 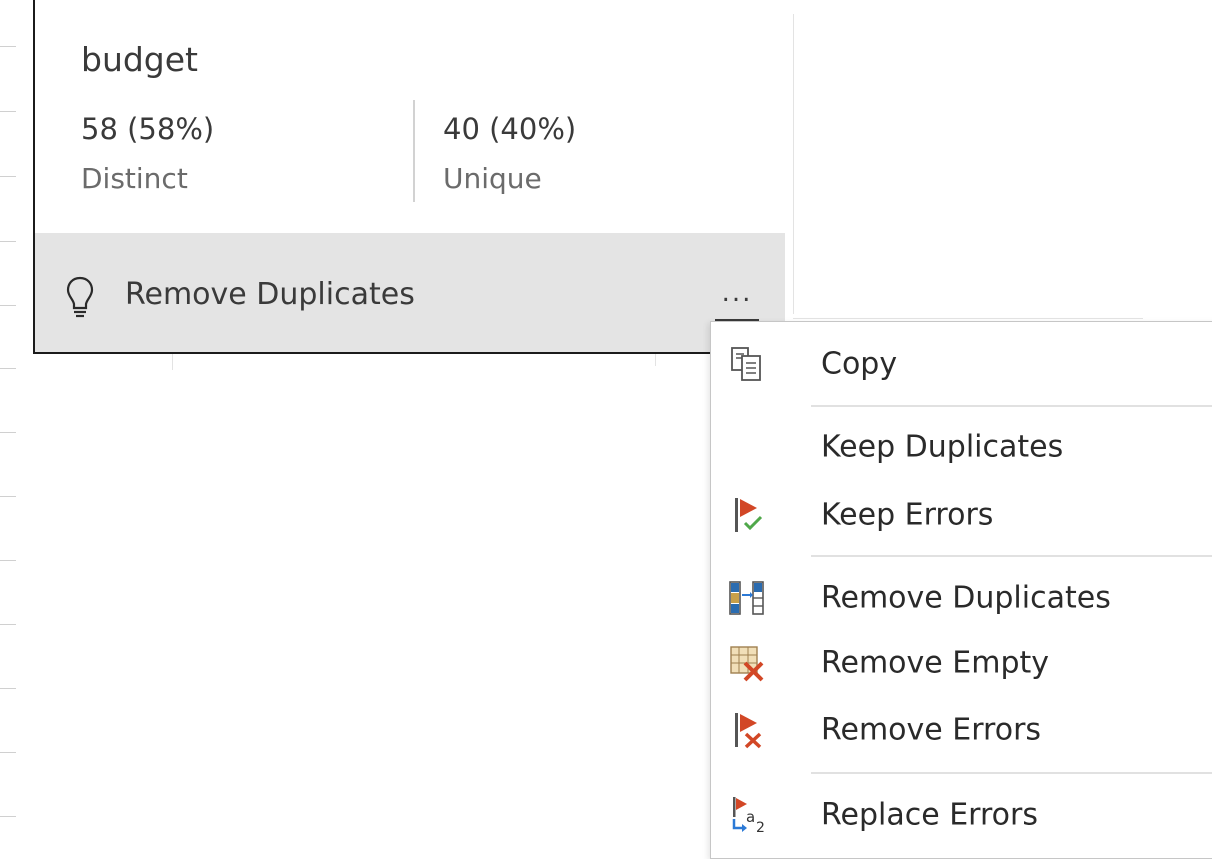 I want to click on copy-icon, so click(x=746, y=364).